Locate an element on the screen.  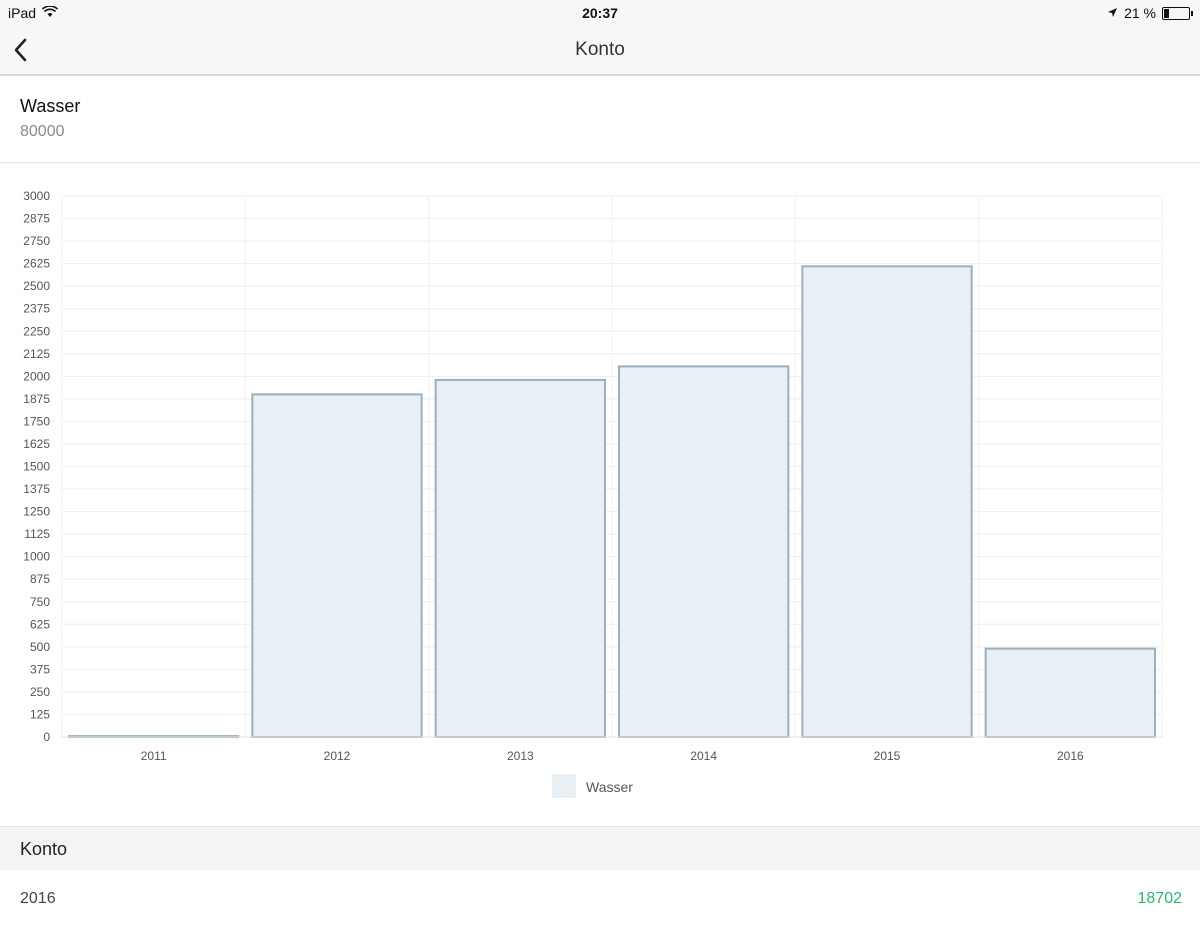
y-tick-label: 2500 is located at coordinates (36, 286).